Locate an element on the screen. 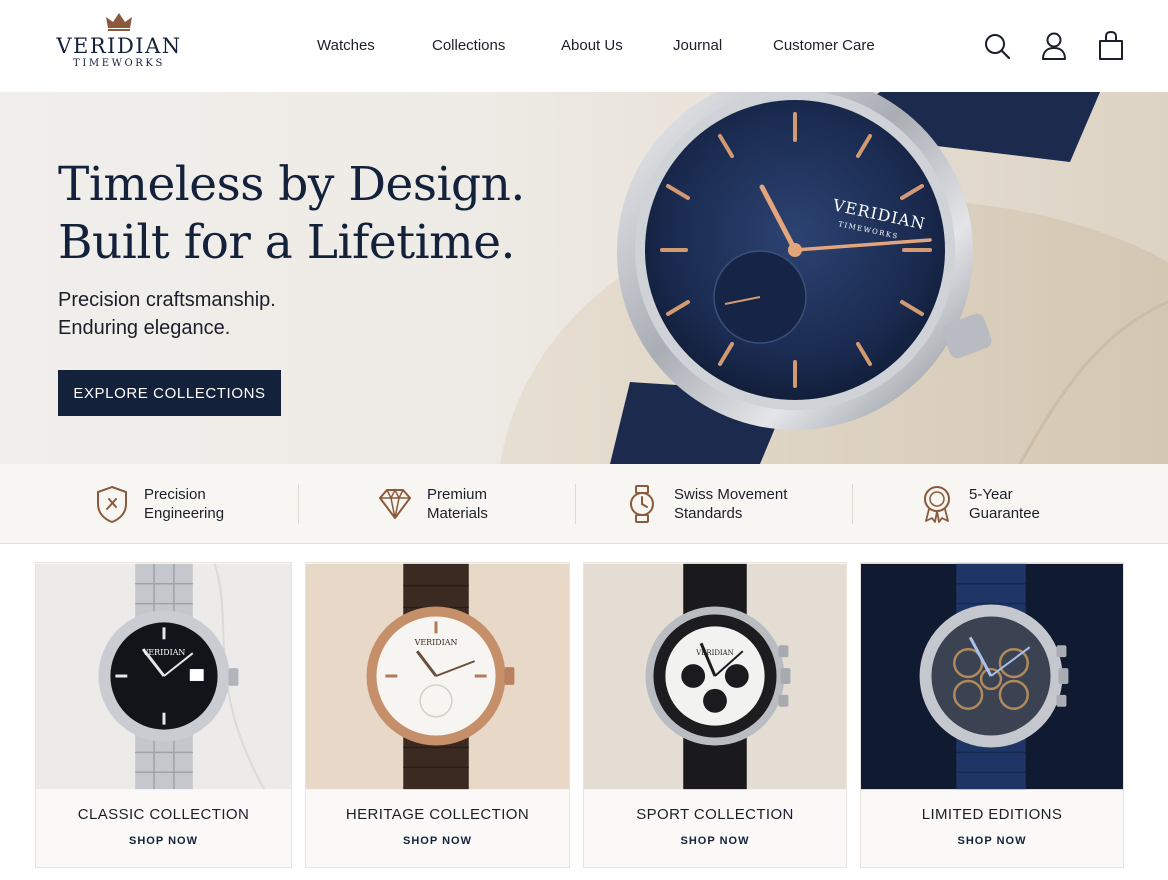 The width and height of the screenshot is (1168, 880). card-title: LIMITED EDITIONS is located at coordinates (992, 814).